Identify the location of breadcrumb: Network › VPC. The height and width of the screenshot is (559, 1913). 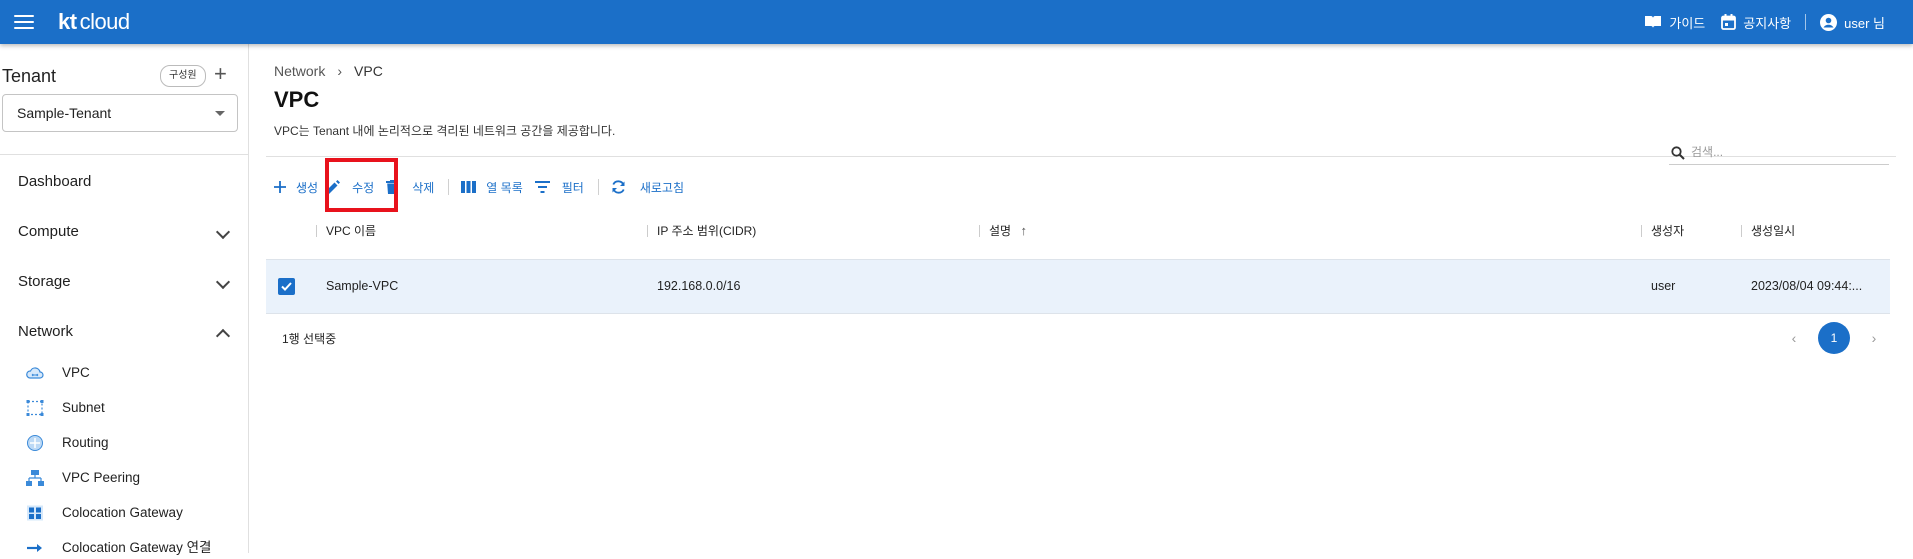
(328, 71).